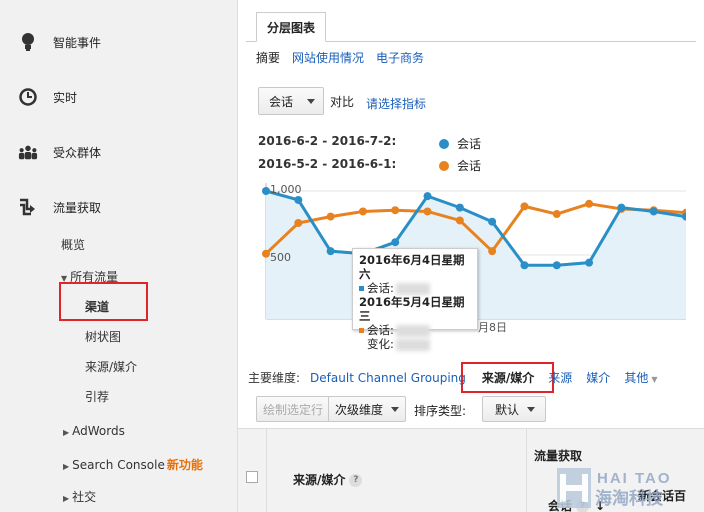  What do you see at coordinates (28, 152) in the screenshot?
I see `people-icon` at bounding box center [28, 152].